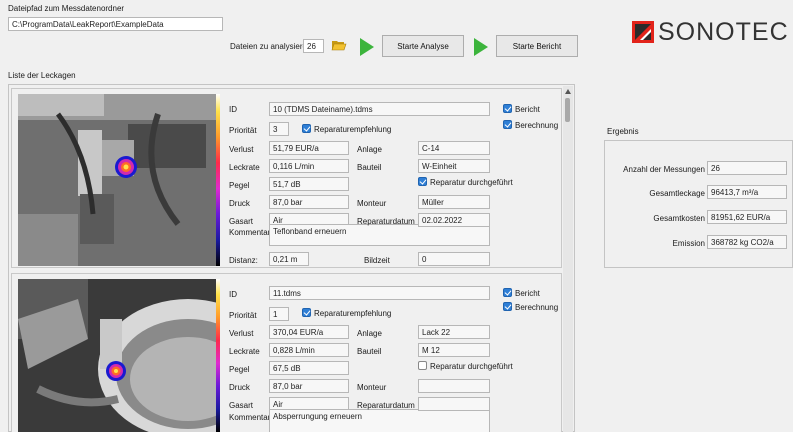 Image resolution: width=793 pixels, height=432 pixels. What do you see at coordinates (243, 260) in the screenshot?
I see `distance-label: Distanz:` at bounding box center [243, 260].